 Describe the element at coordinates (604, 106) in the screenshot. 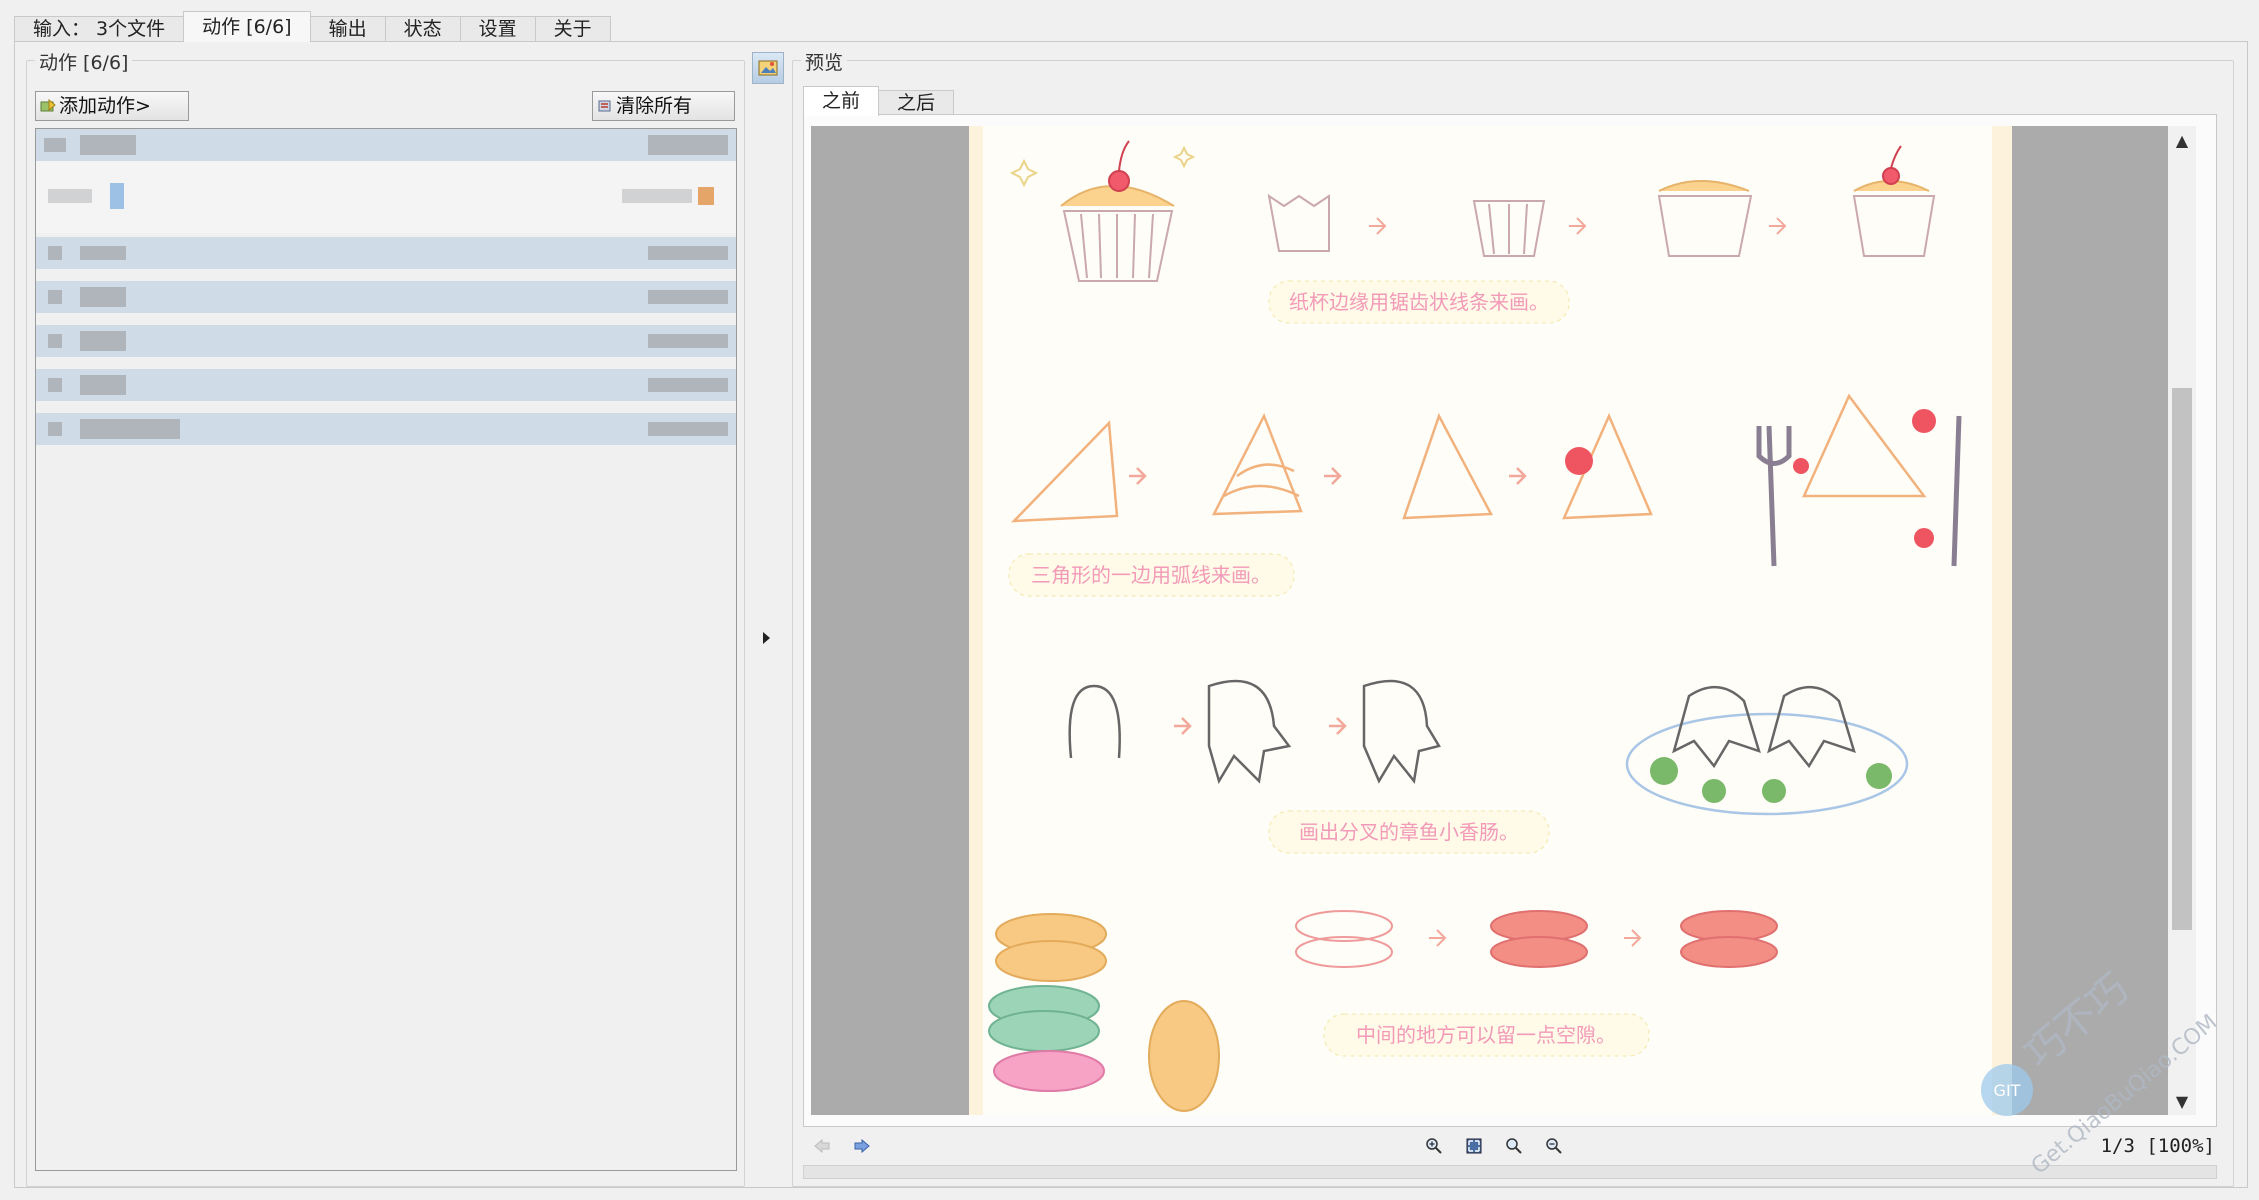

I see `clear-all-icon` at that location.